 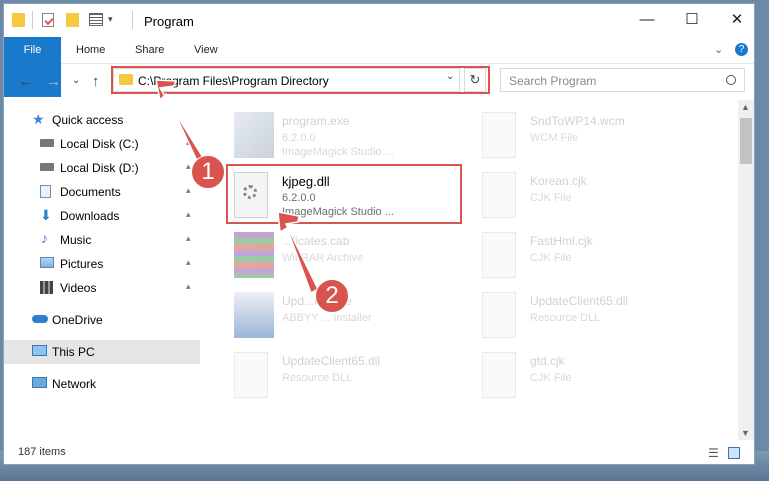 I want to click on arrow-to-file, so click(x=298, y=253).